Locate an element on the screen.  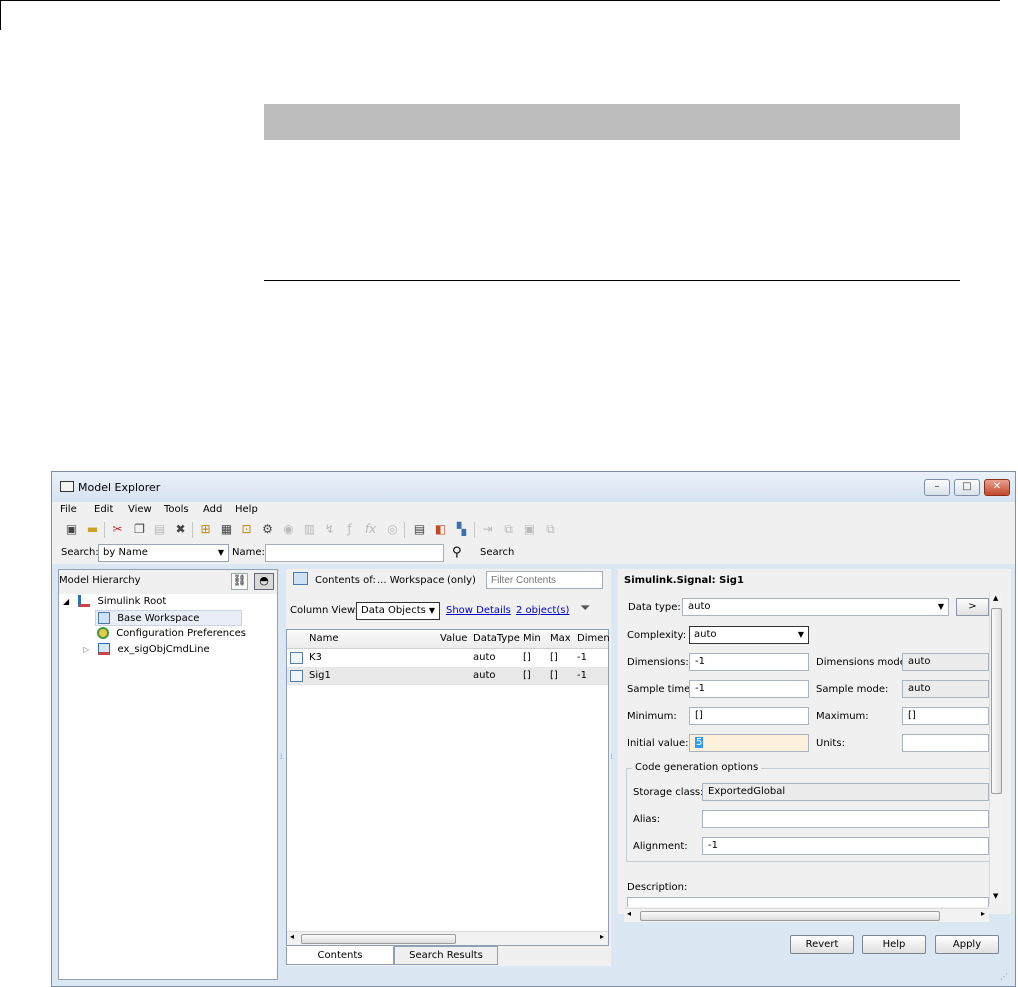
filter-icon: ⏷ is located at coordinates (585, 608).